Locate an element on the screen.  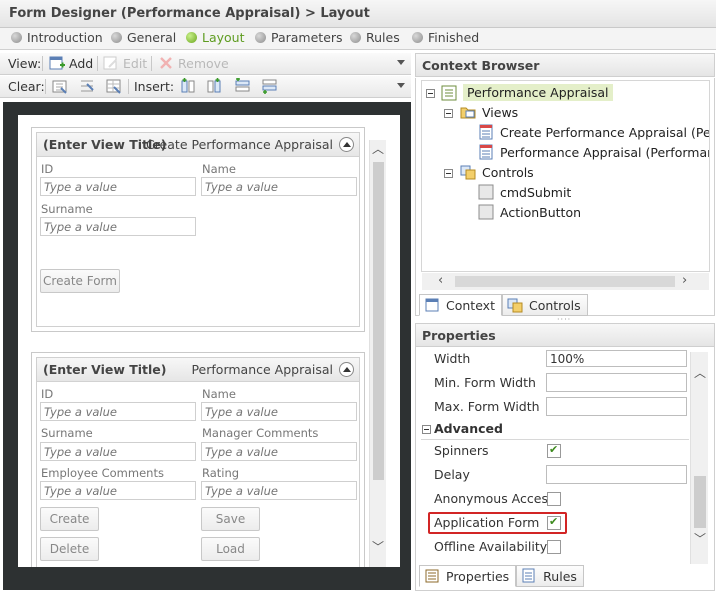
min-form-width-input is located at coordinates (616, 382).